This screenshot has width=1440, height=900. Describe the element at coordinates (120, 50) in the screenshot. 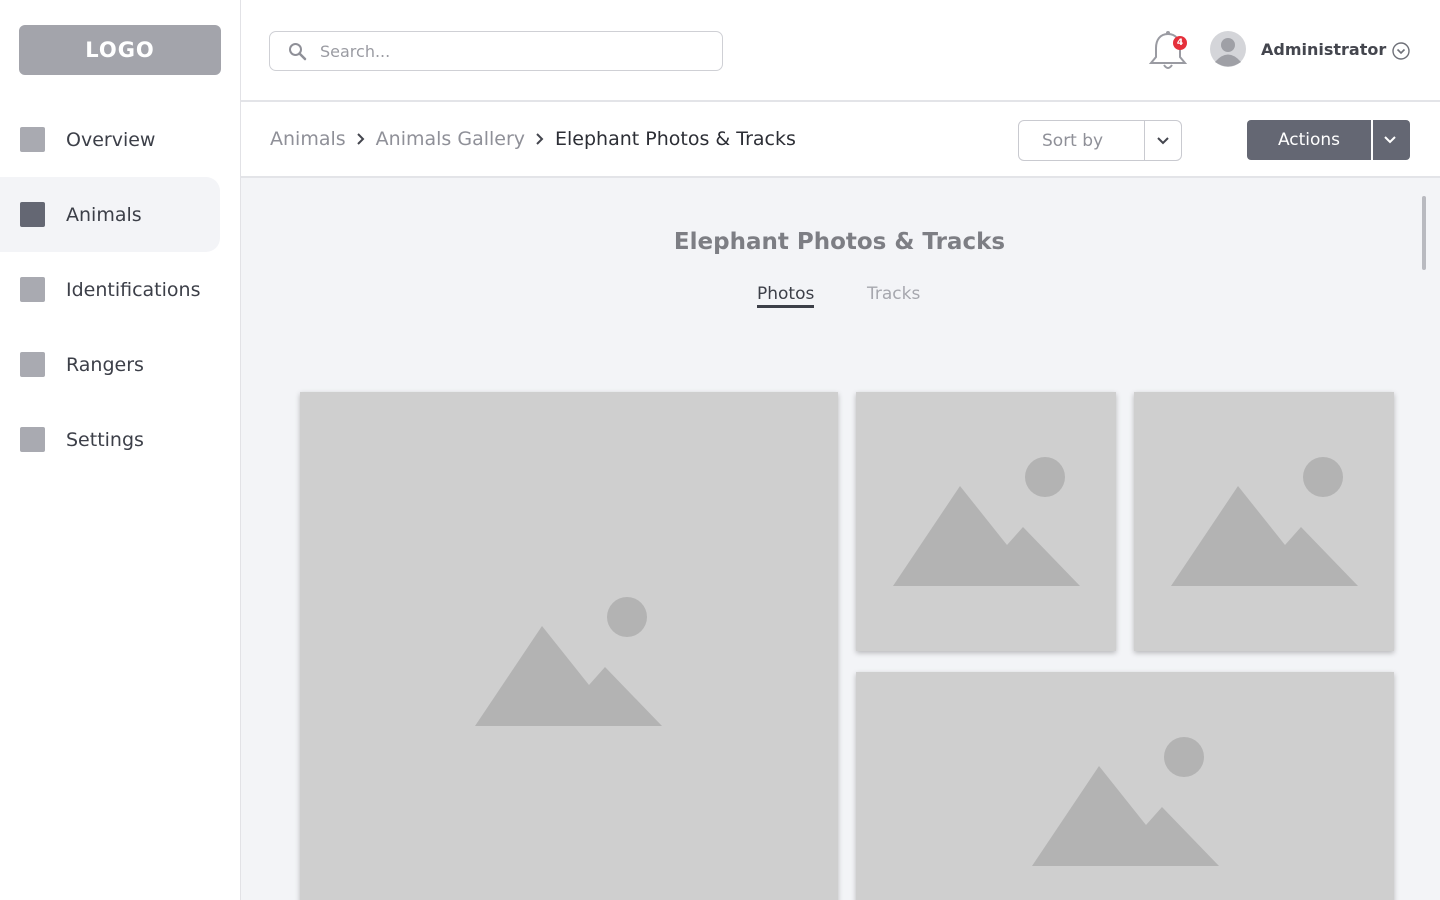

I see `logo: LOGO` at that location.